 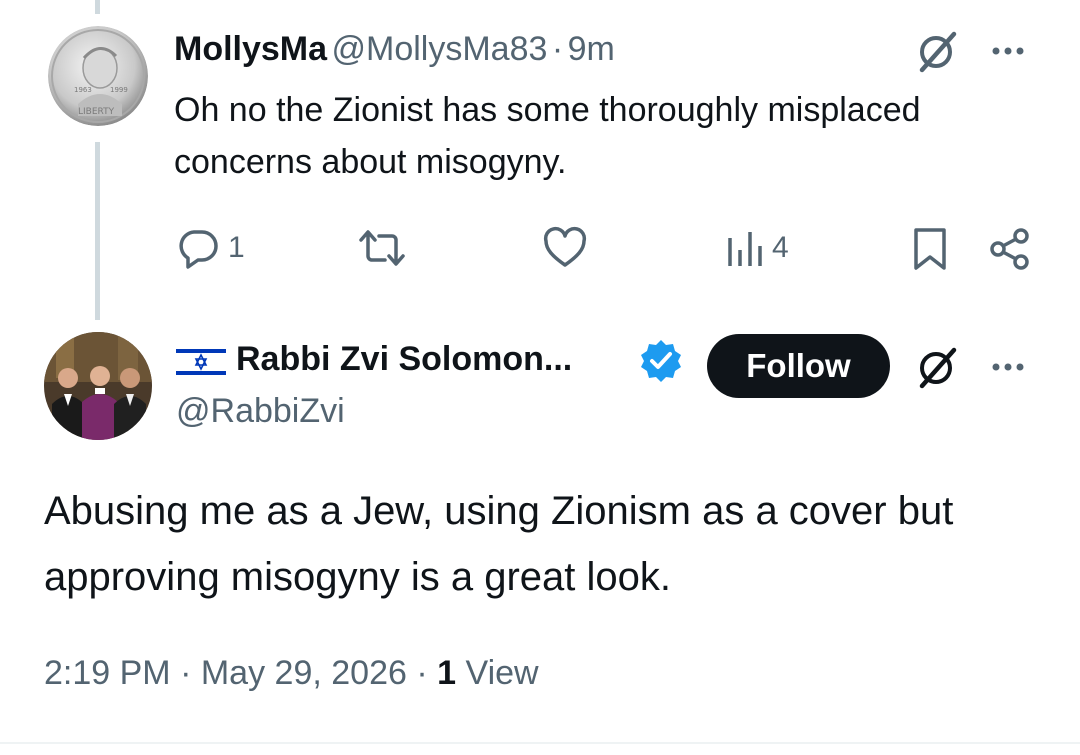 What do you see at coordinates (260, 411) in the screenshot?
I see `main-handle: @RabbiZvi` at bounding box center [260, 411].